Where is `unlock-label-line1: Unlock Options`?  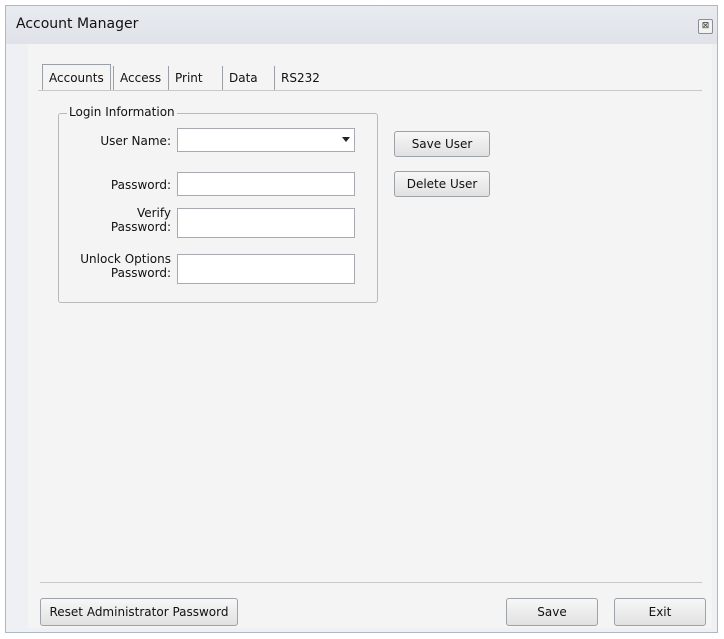
unlock-label-line1: Unlock Options is located at coordinates (125, 259).